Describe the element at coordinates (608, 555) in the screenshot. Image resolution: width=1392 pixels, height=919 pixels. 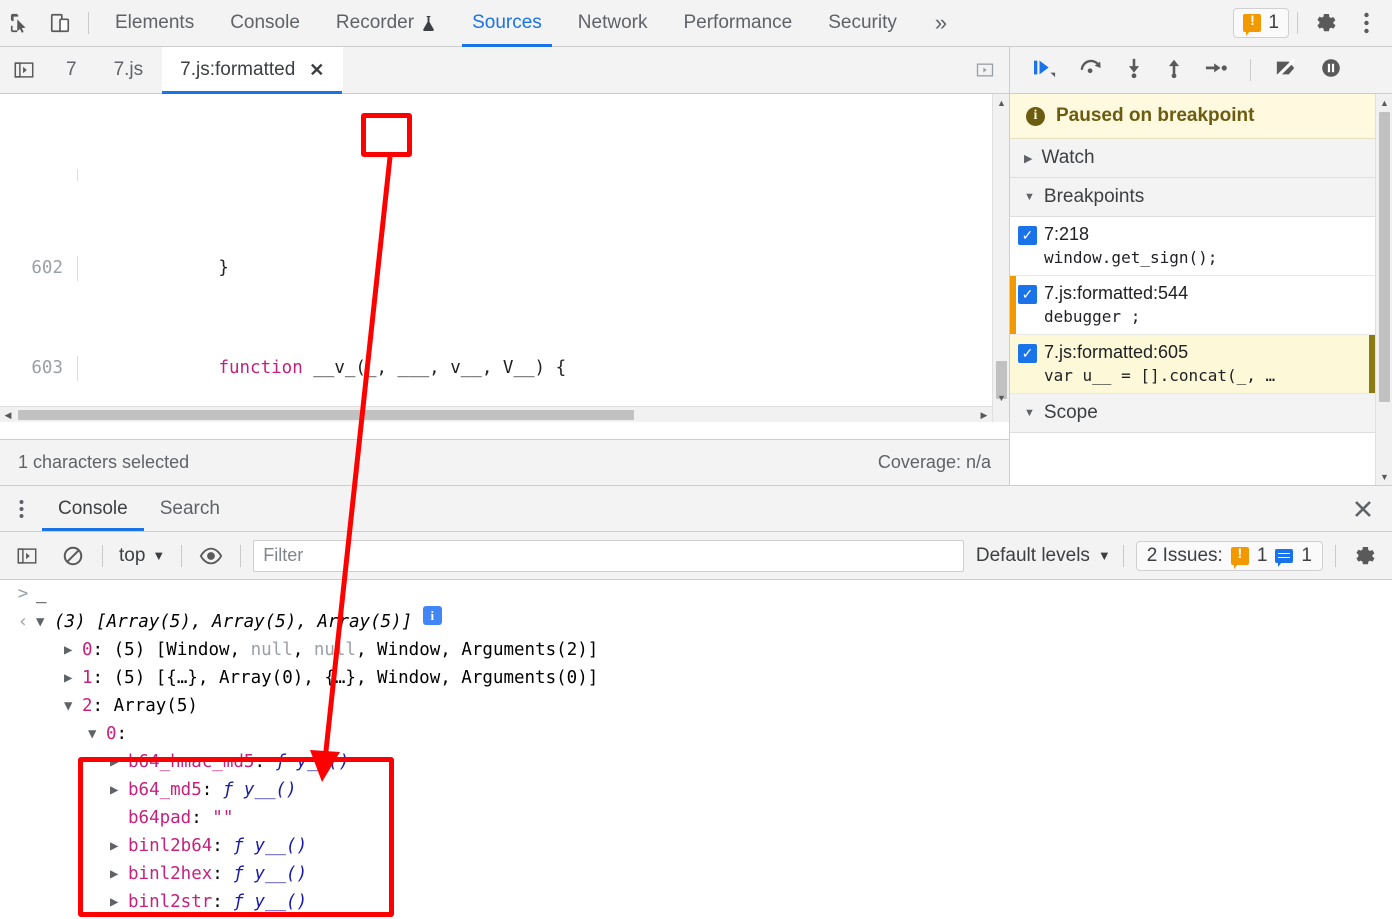
I see `filter-input: Filter` at that location.